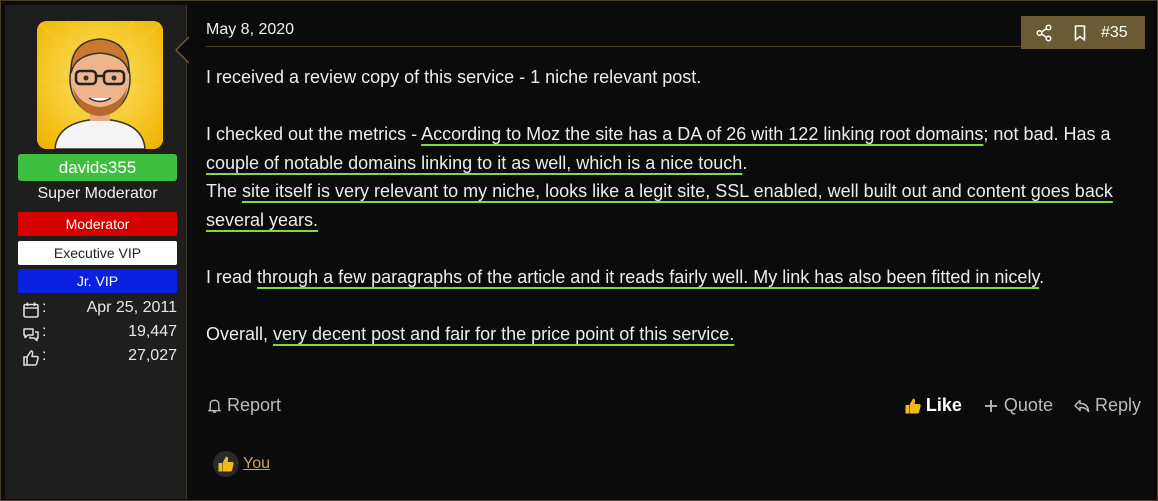 This screenshot has width=1158, height=501. Describe the element at coordinates (31, 335) in the screenshot. I see `messages-icon` at that location.